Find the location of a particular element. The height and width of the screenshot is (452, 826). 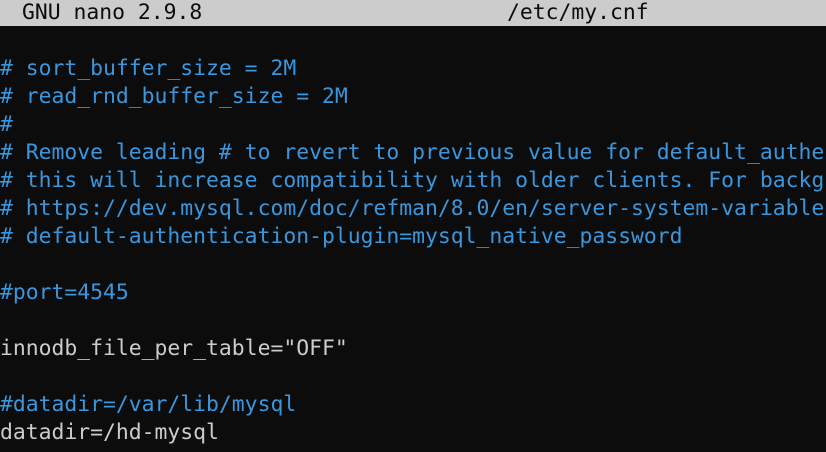

app-version: GNU nano 2.9.8 is located at coordinates (112, 12).